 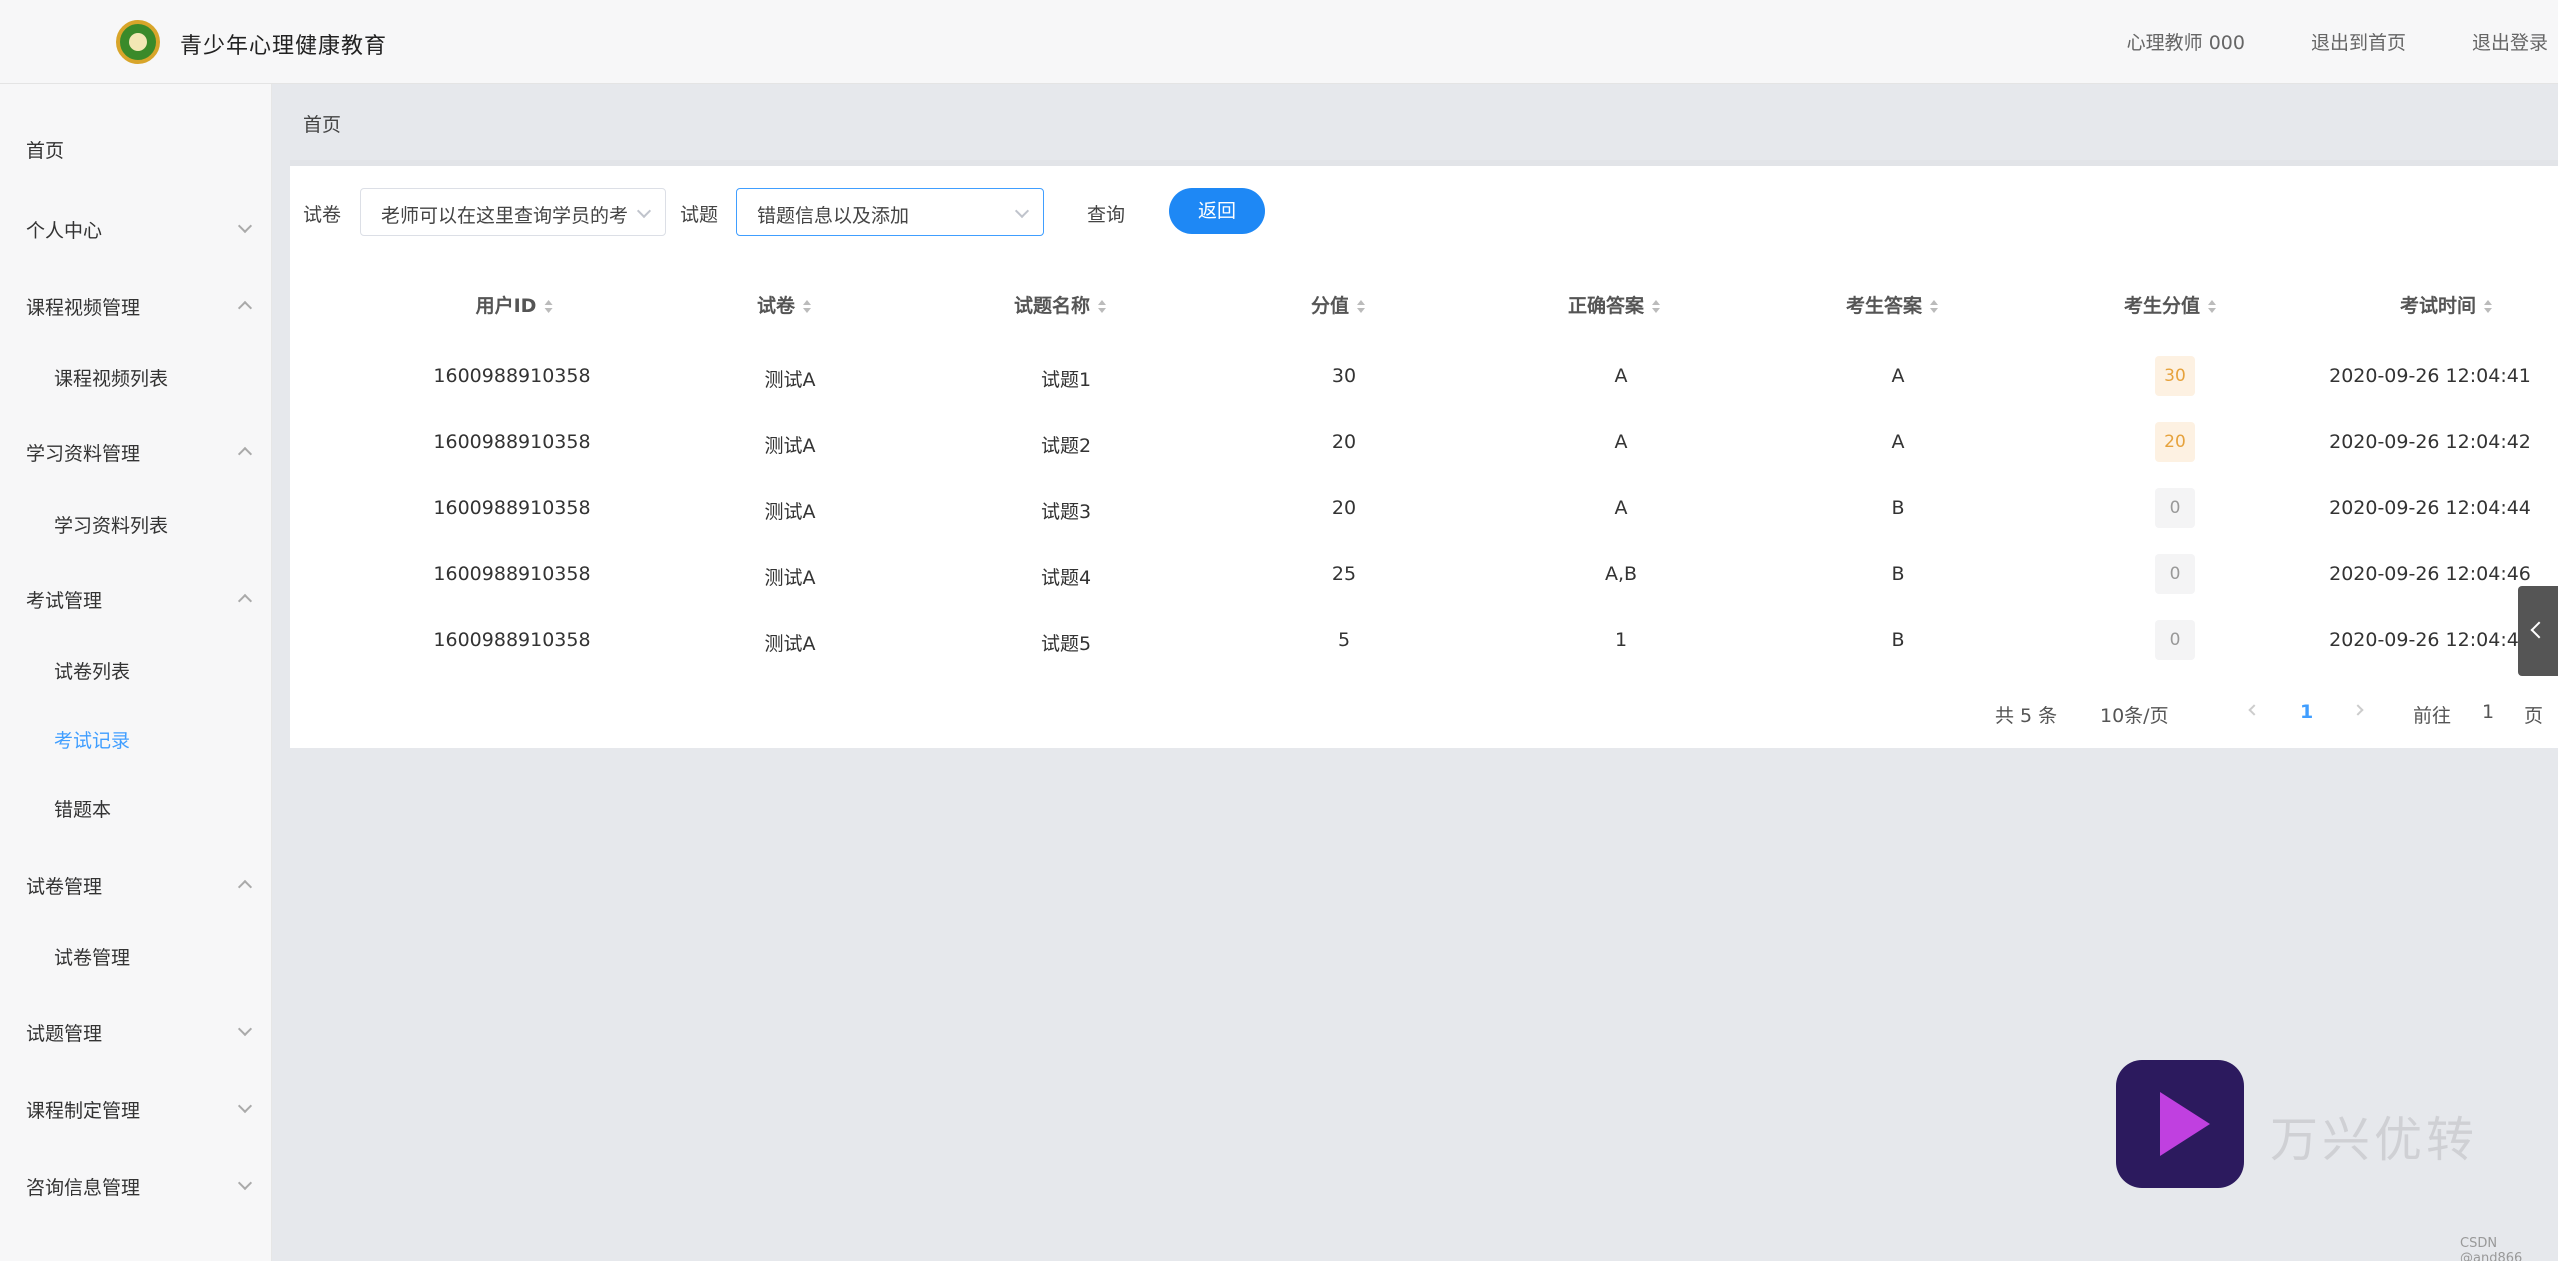 What do you see at coordinates (1621, 574) in the screenshot?
I see `cell-correct-answer: A,B` at bounding box center [1621, 574].